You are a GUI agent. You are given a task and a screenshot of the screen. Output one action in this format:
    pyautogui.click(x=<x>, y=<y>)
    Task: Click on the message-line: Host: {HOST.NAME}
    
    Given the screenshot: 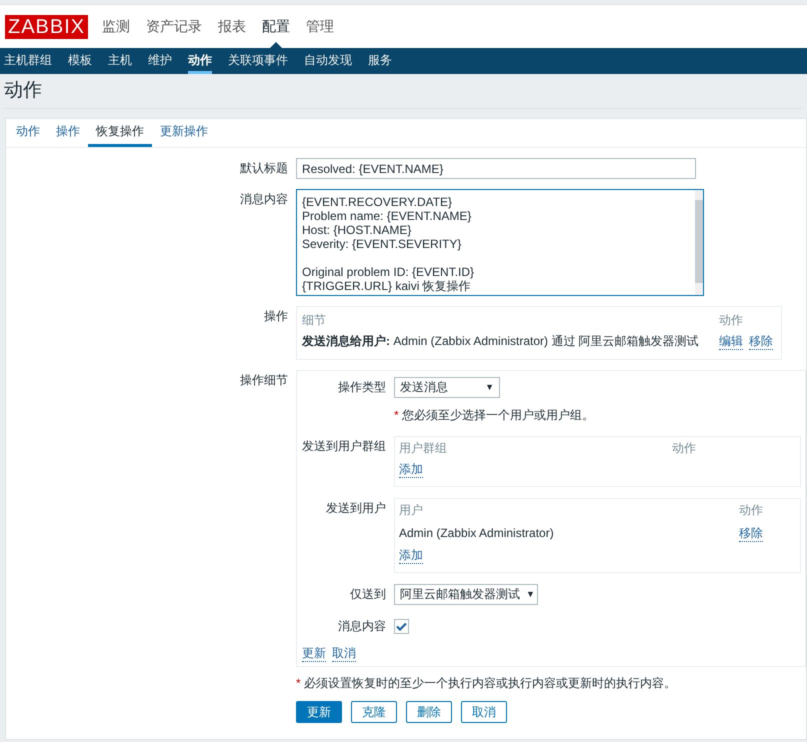 What is the action you would take?
    pyautogui.click(x=357, y=230)
    